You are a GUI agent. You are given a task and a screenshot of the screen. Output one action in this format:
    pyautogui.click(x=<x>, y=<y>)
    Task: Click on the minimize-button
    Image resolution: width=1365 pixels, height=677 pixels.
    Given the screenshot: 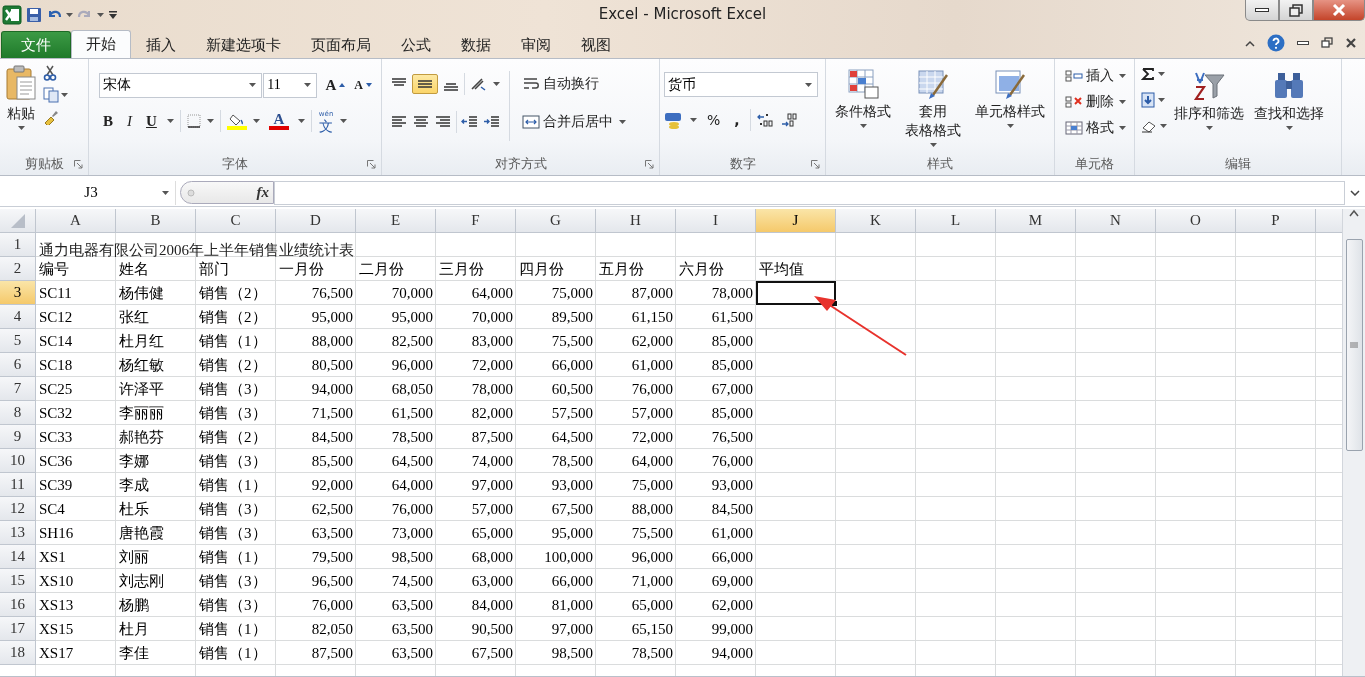 What is the action you would take?
    pyautogui.click(x=1262, y=10)
    